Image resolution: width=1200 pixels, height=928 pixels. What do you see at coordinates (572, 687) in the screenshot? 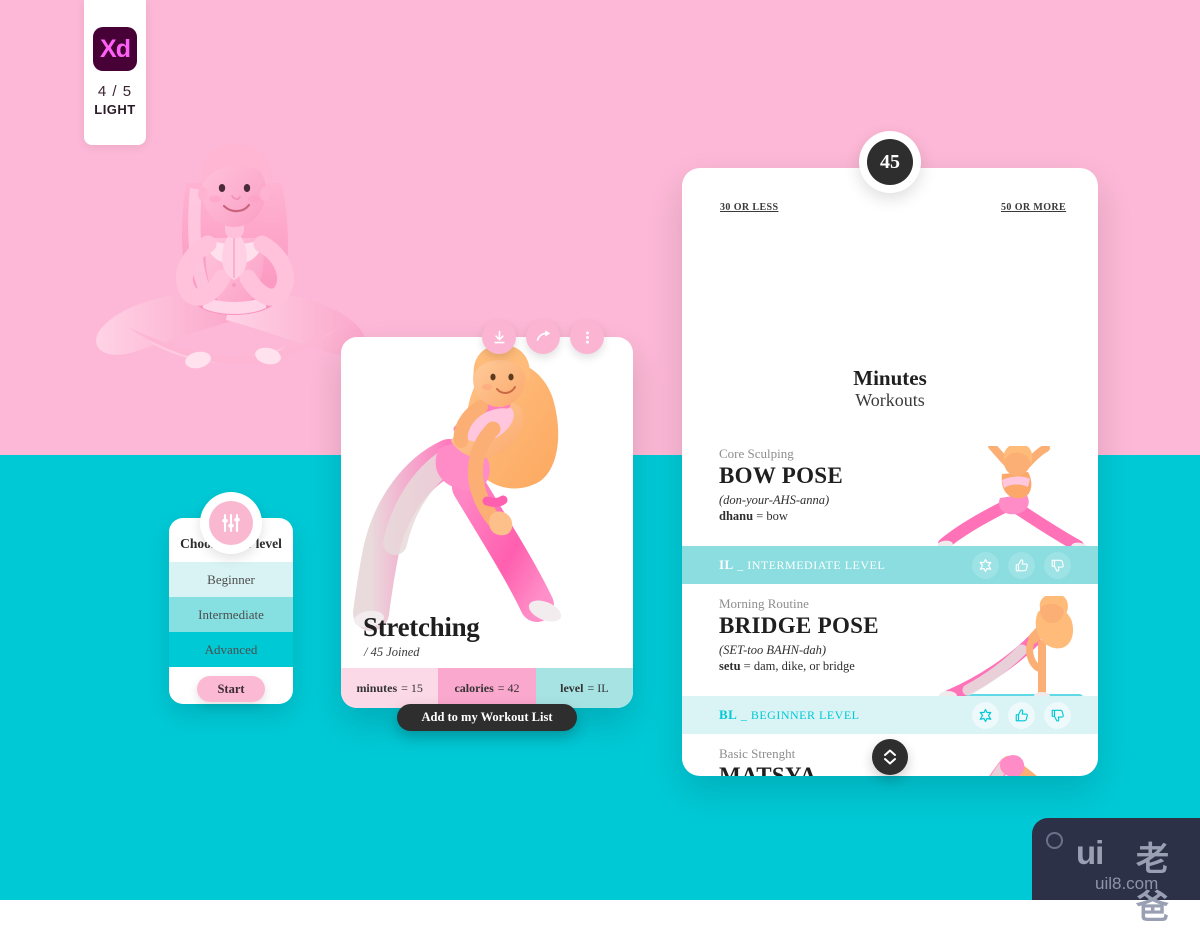
I see `stat-label: level` at bounding box center [572, 687].